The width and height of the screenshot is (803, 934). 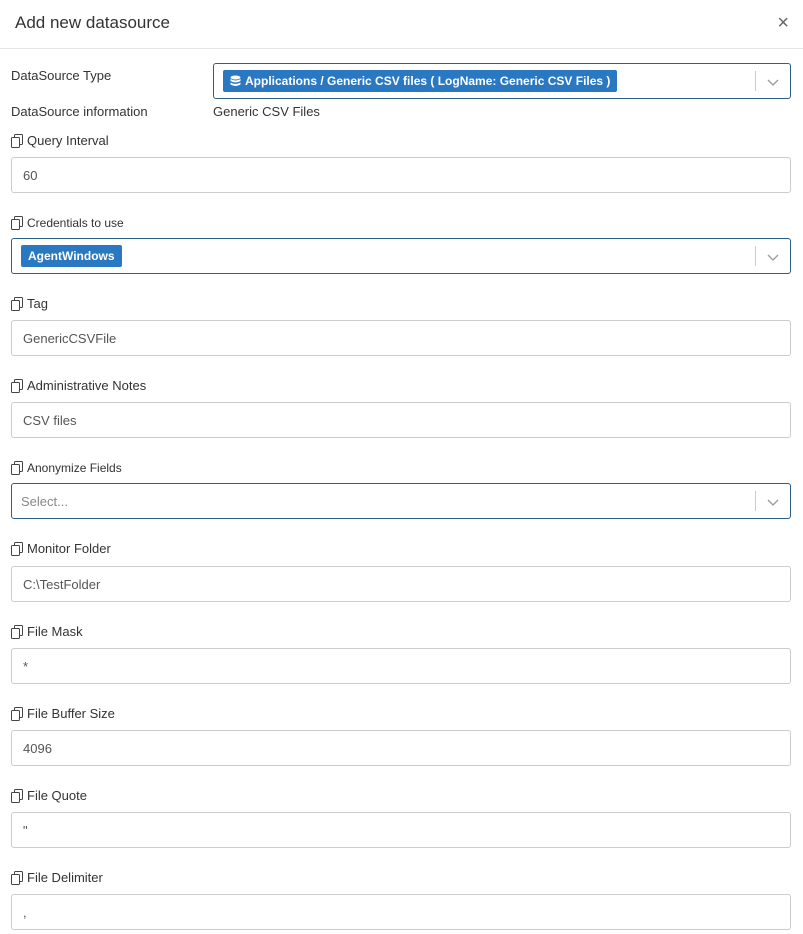 I want to click on file-quote-label-text: File Quote, so click(x=57, y=795).